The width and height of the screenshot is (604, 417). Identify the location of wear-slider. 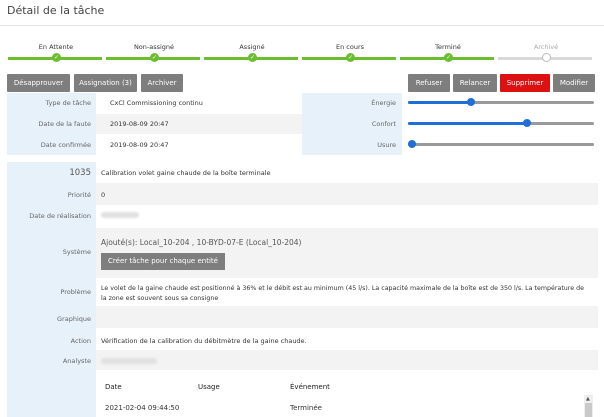
(501, 144).